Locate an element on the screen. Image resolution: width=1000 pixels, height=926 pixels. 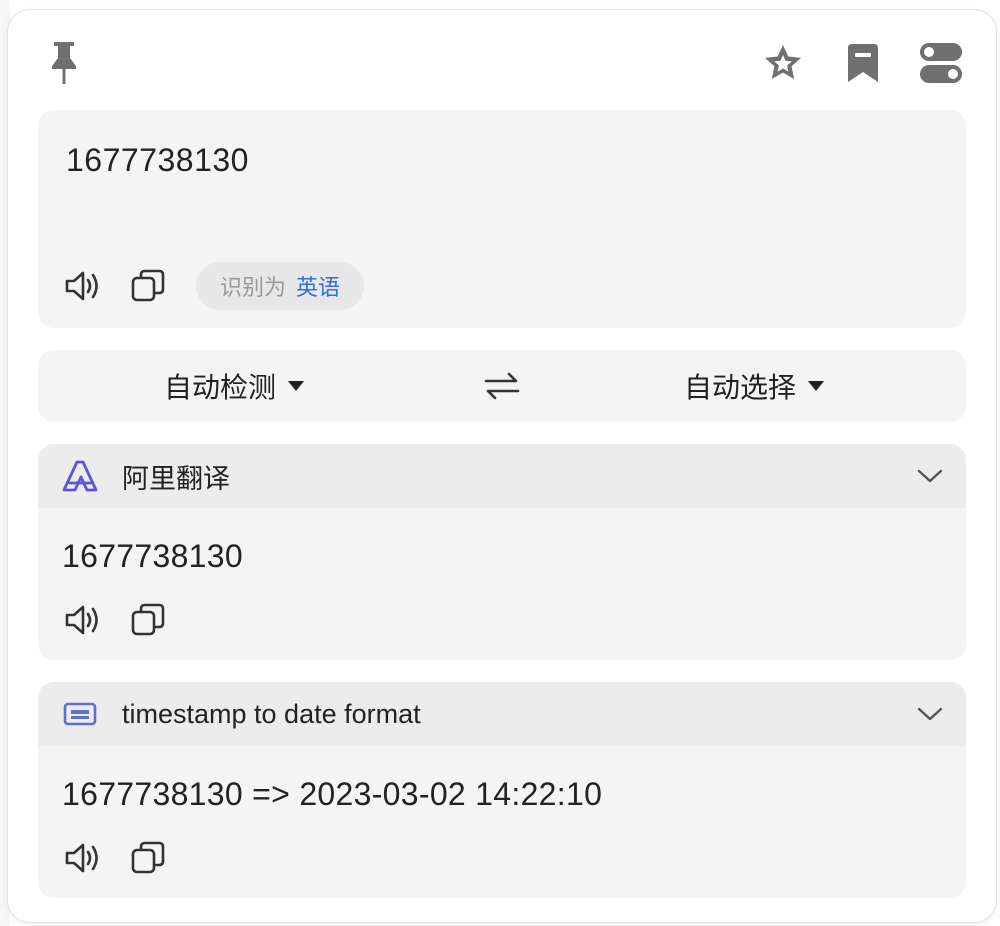
detected-language-pill: 识别为 英语 is located at coordinates (280, 286).